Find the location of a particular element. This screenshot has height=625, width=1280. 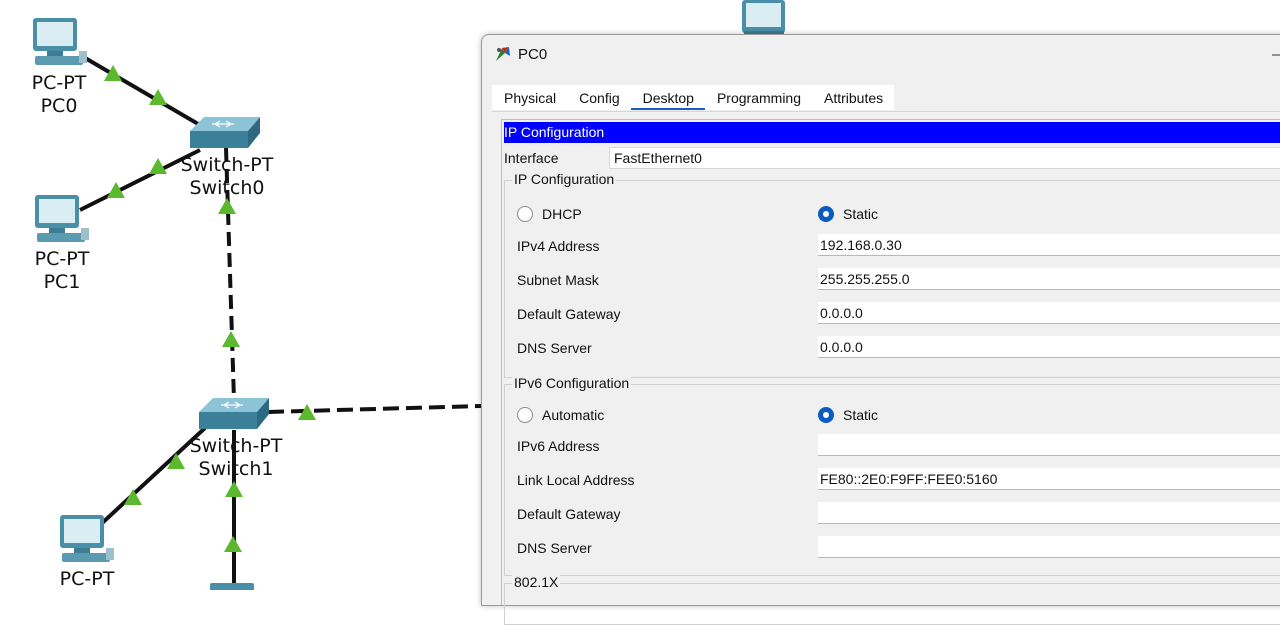

window-titlebar: PC0 — is located at coordinates (881, 54).